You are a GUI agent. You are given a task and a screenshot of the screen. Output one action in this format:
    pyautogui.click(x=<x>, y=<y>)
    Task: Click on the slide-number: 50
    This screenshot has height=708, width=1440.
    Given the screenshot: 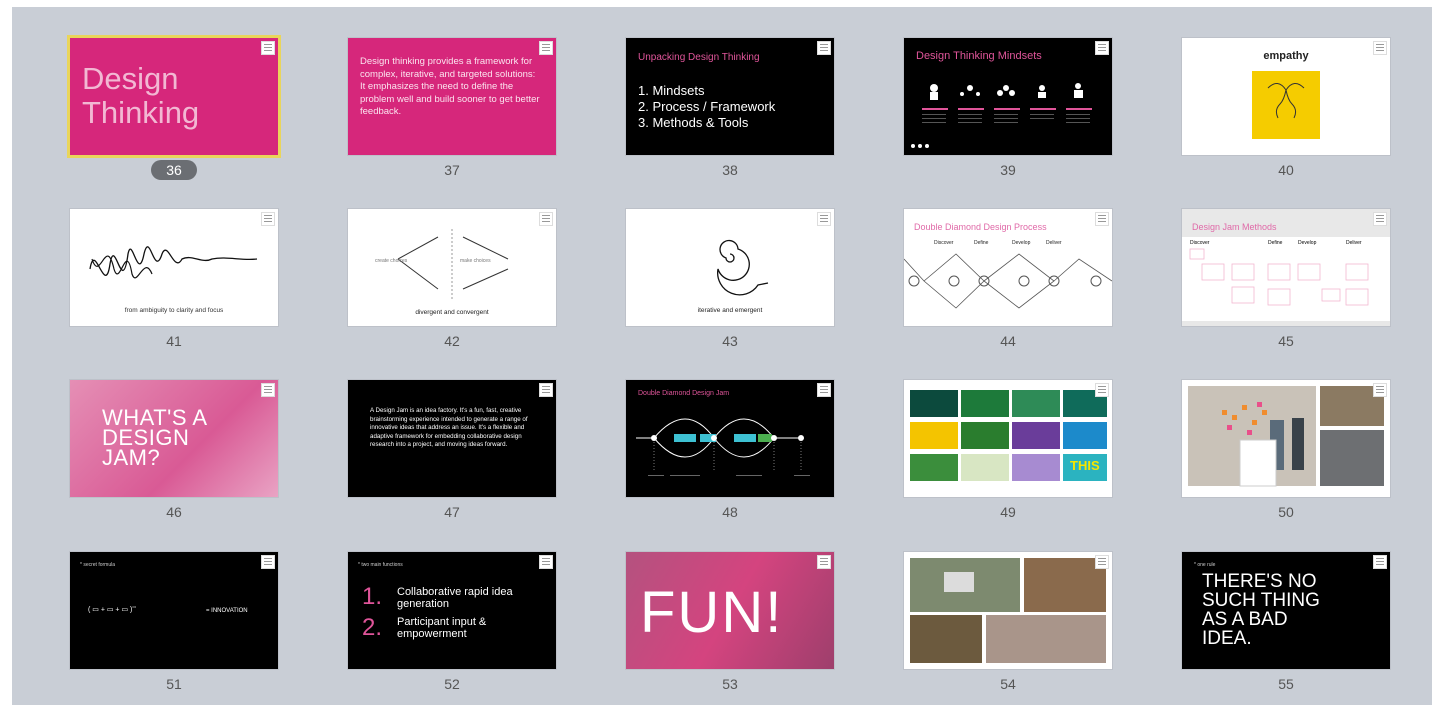 What is the action you would take?
    pyautogui.click(x=1286, y=512)
    